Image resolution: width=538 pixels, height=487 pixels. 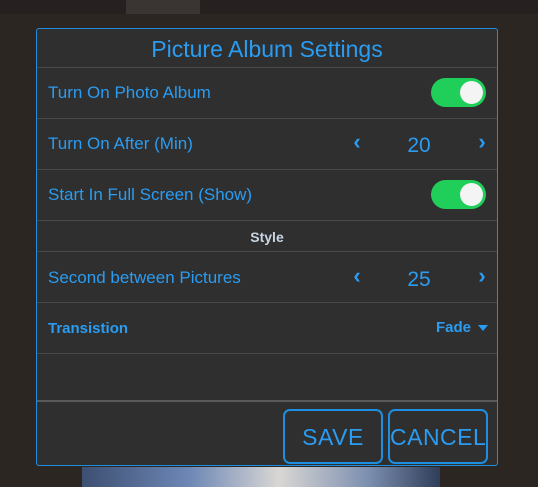 What do you see at coordinates (267, 401) in the screenshot?
I see `footer-divider` at bounding box center [267, 401].